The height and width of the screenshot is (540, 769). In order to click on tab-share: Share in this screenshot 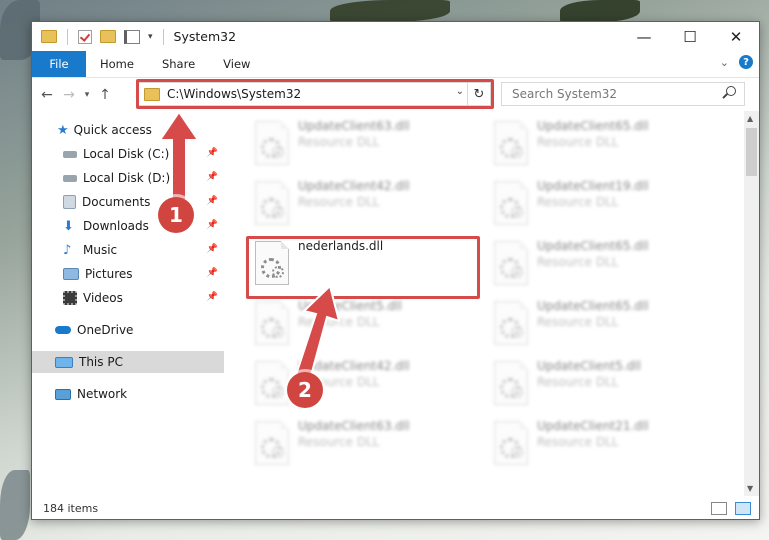, I will do `click(178, 64)`.